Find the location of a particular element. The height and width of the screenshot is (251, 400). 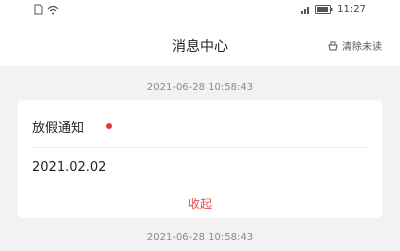

message-title: 放假通知 is located at coordinates (58, 128).